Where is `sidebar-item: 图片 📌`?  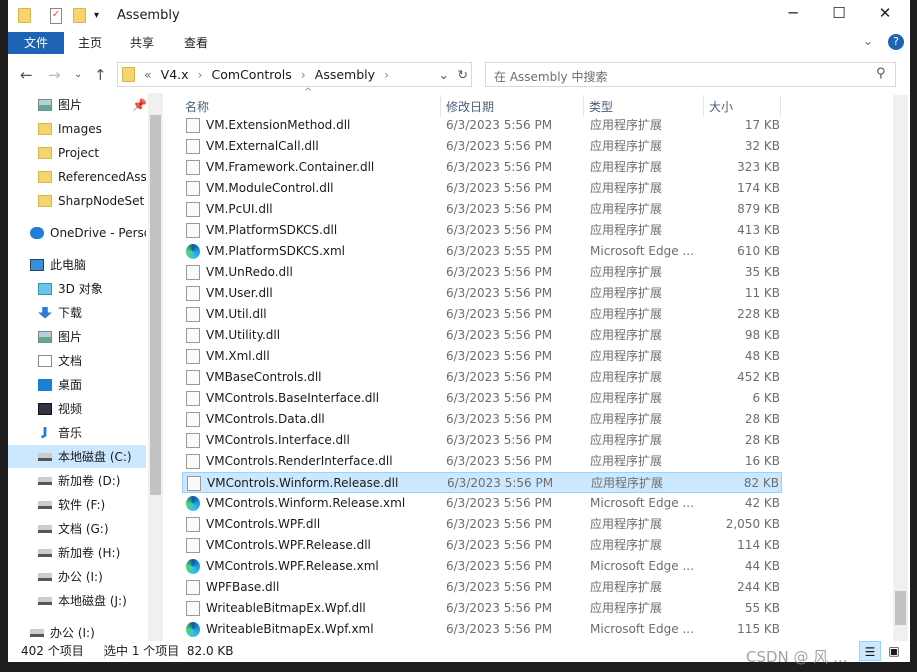
sidebar-item: 图片 📌 is located at coordinates (77, 104).